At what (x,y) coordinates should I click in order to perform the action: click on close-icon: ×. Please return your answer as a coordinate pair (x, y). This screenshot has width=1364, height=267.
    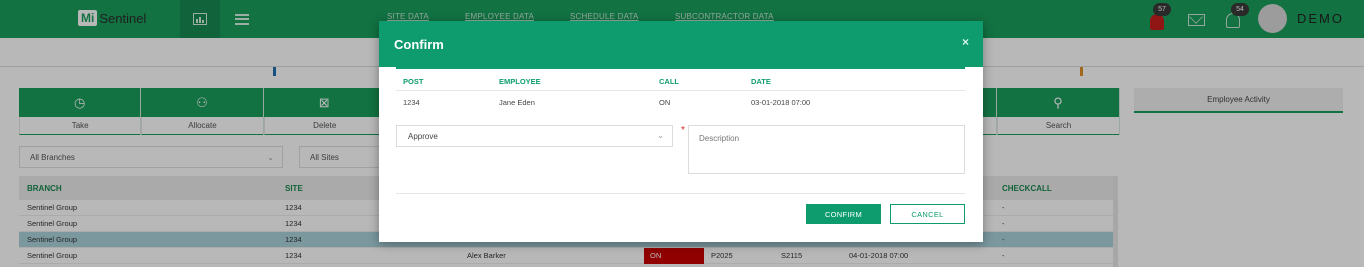
    Looking at the image, I should click on (965, 42).